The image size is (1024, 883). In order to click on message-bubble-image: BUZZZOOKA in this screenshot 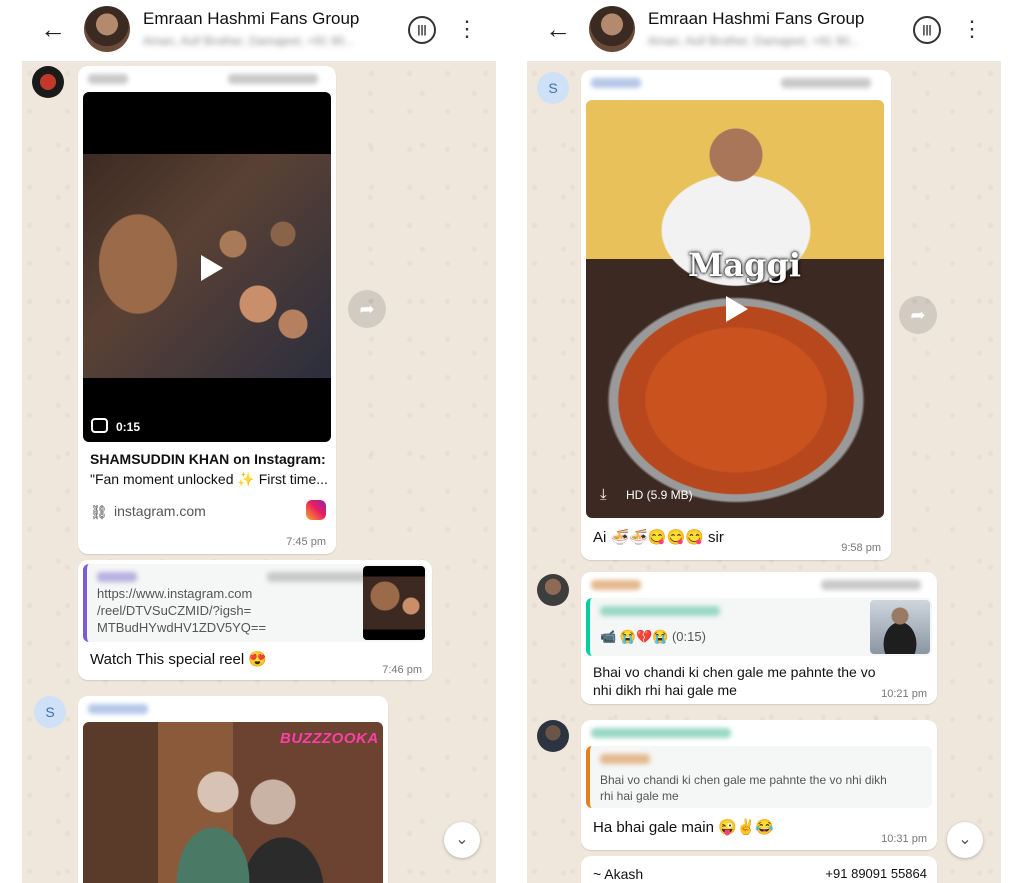, I will do `click(233, 789)`.